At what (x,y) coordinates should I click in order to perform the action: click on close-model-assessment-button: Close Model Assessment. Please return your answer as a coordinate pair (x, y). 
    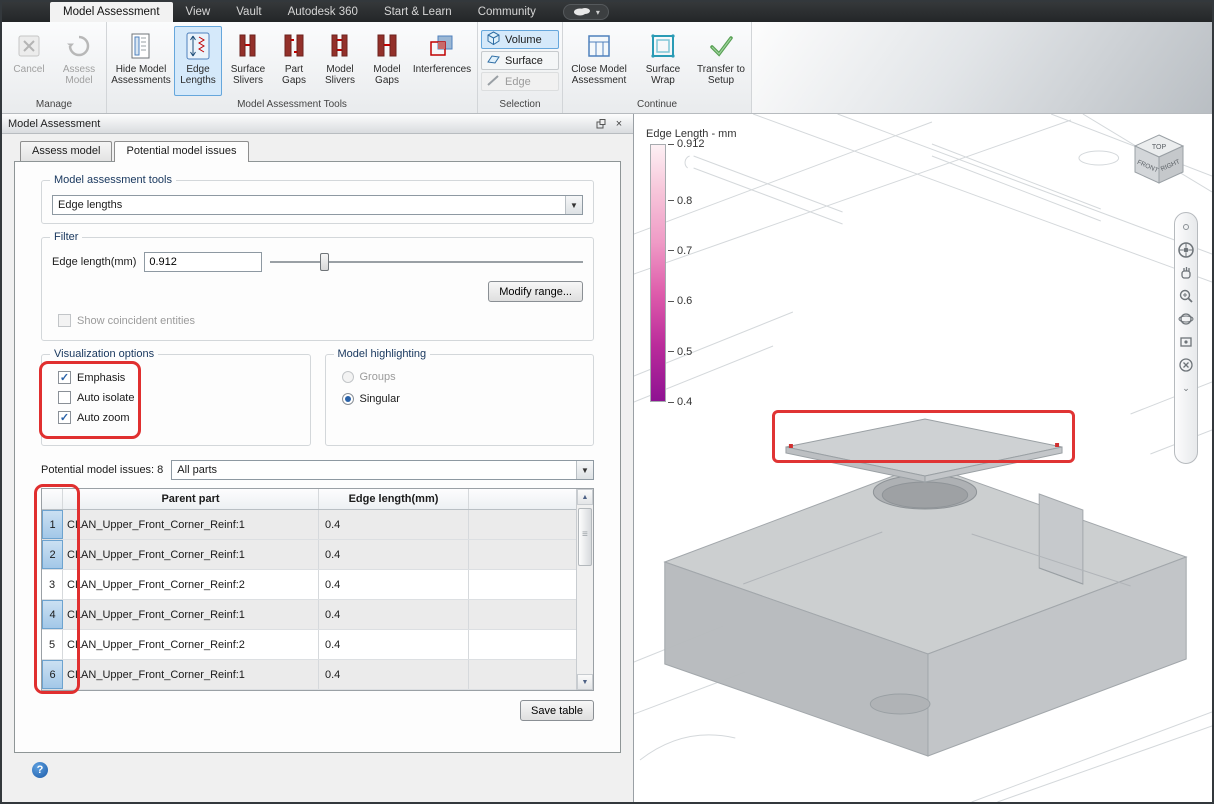
    Looking at the image, I should click on (599, 61).